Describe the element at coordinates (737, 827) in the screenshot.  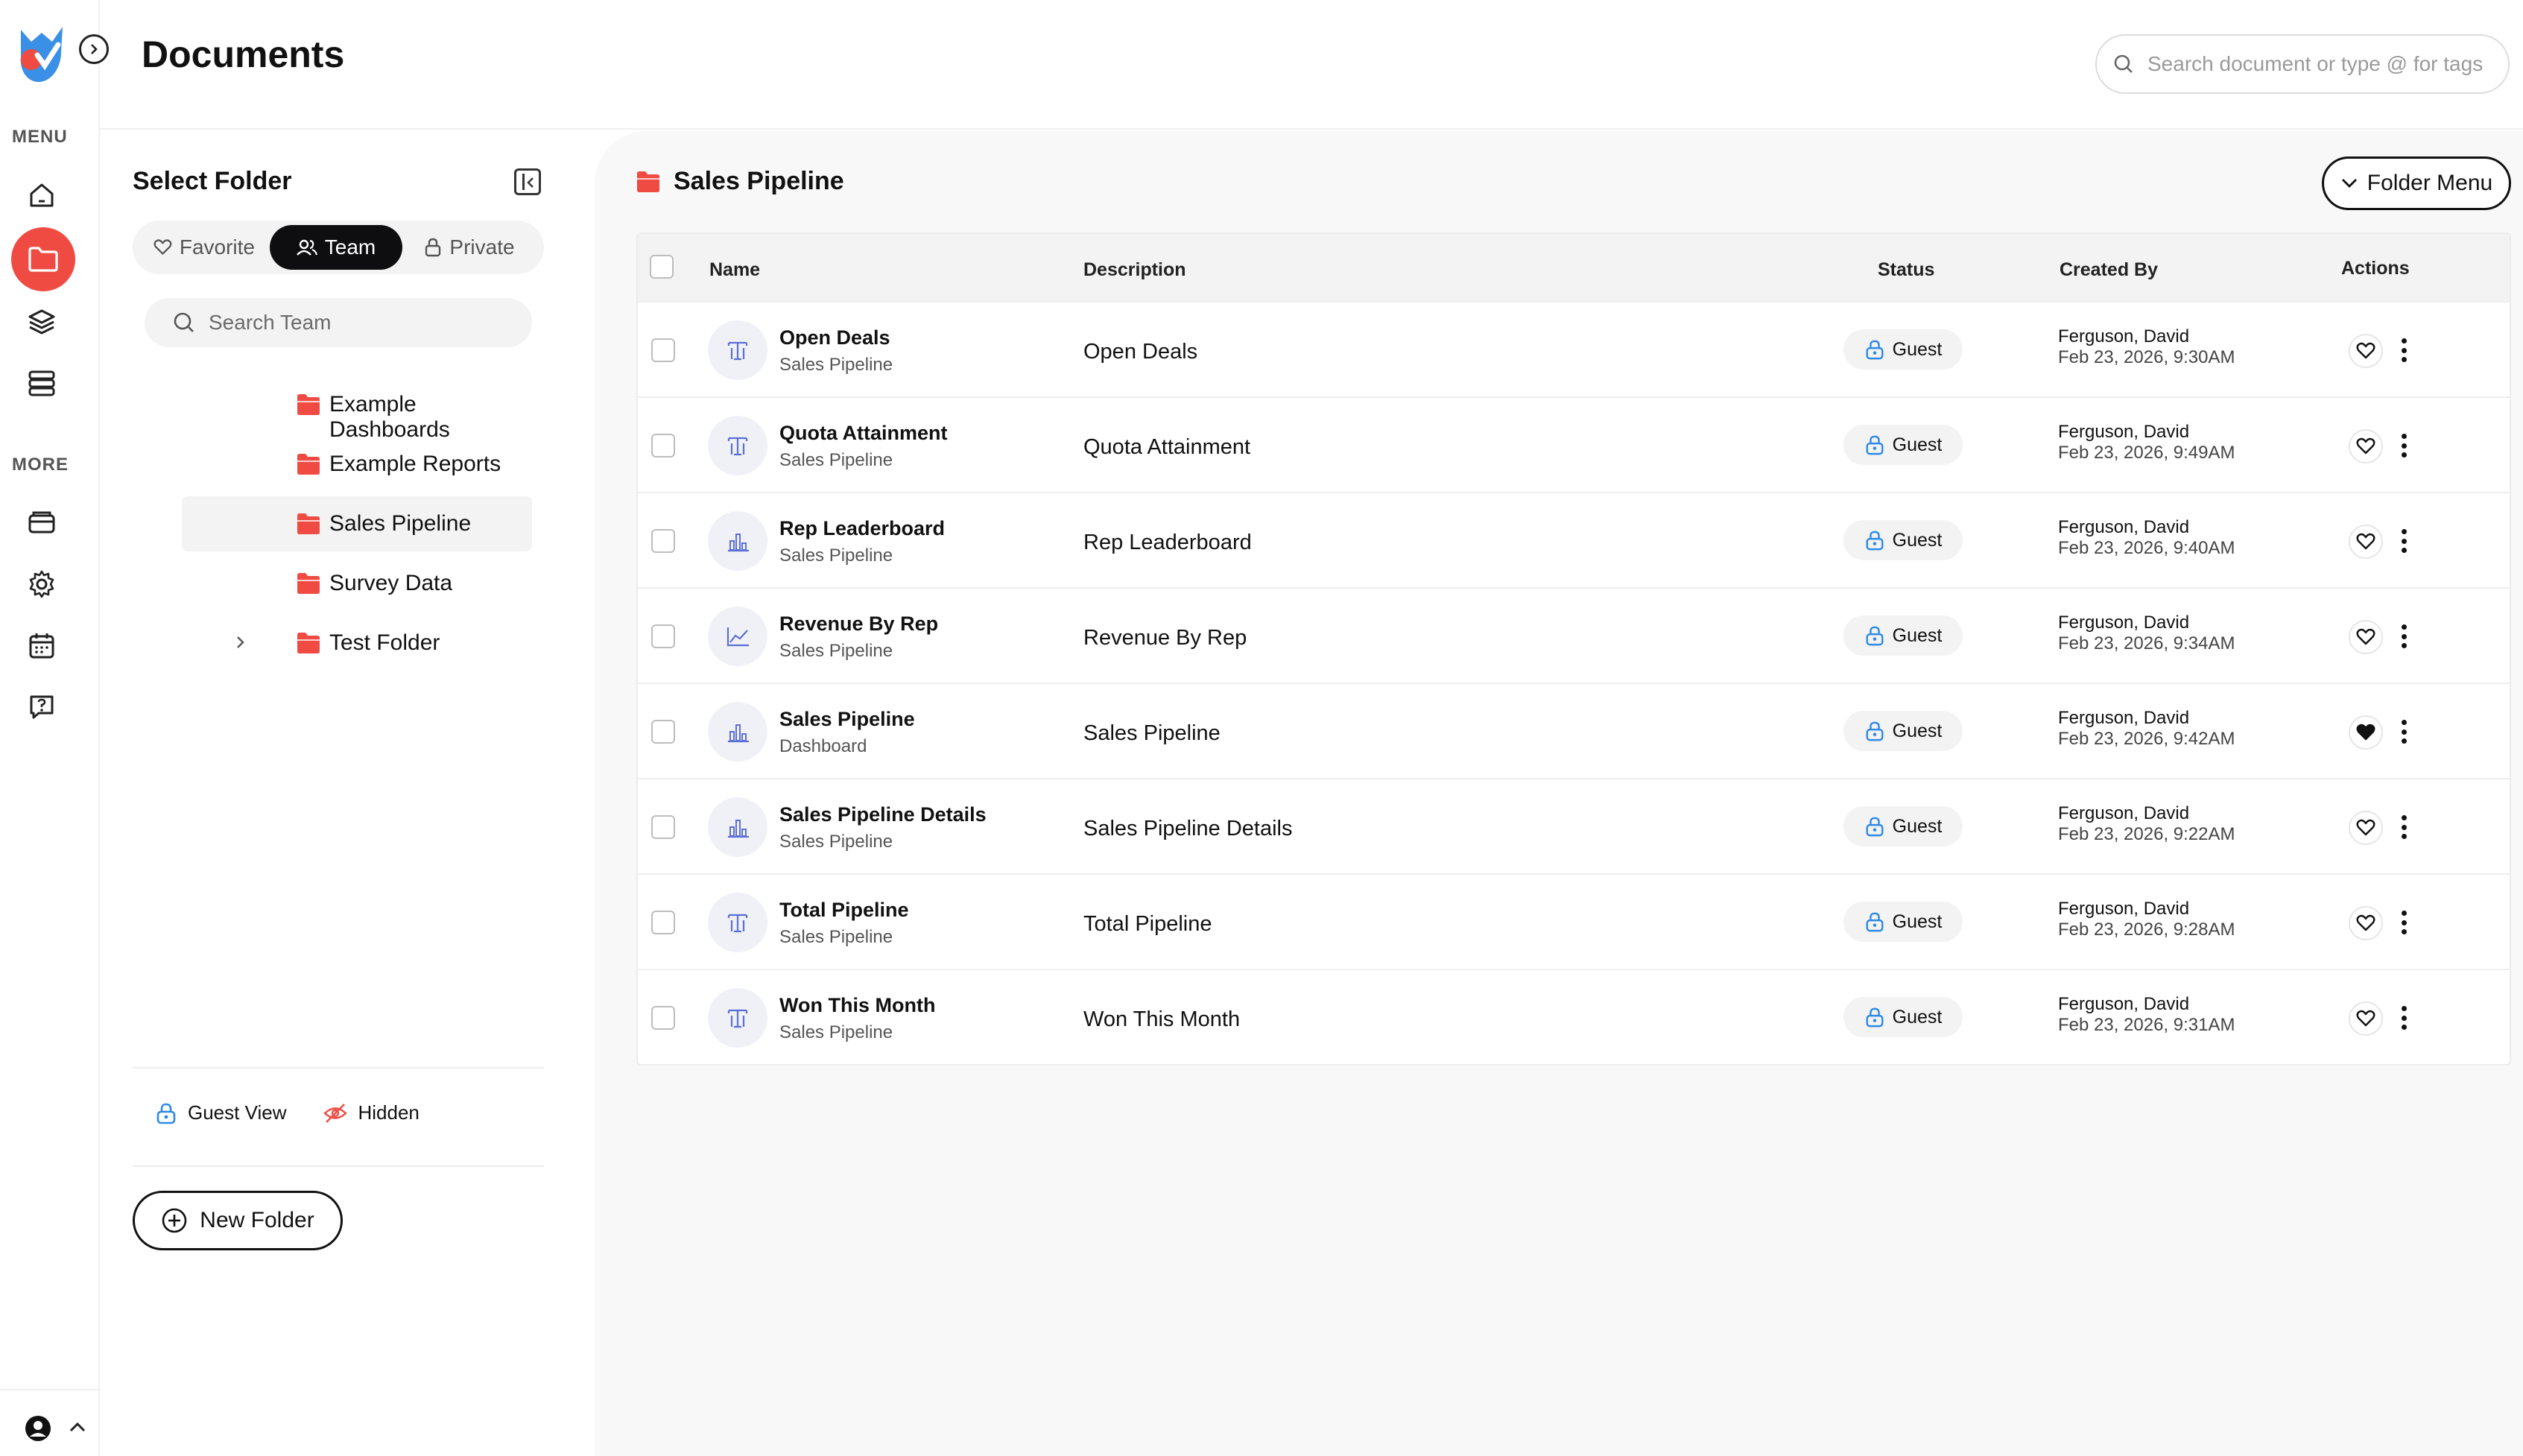
I see `bar-chart-icon` at that location.